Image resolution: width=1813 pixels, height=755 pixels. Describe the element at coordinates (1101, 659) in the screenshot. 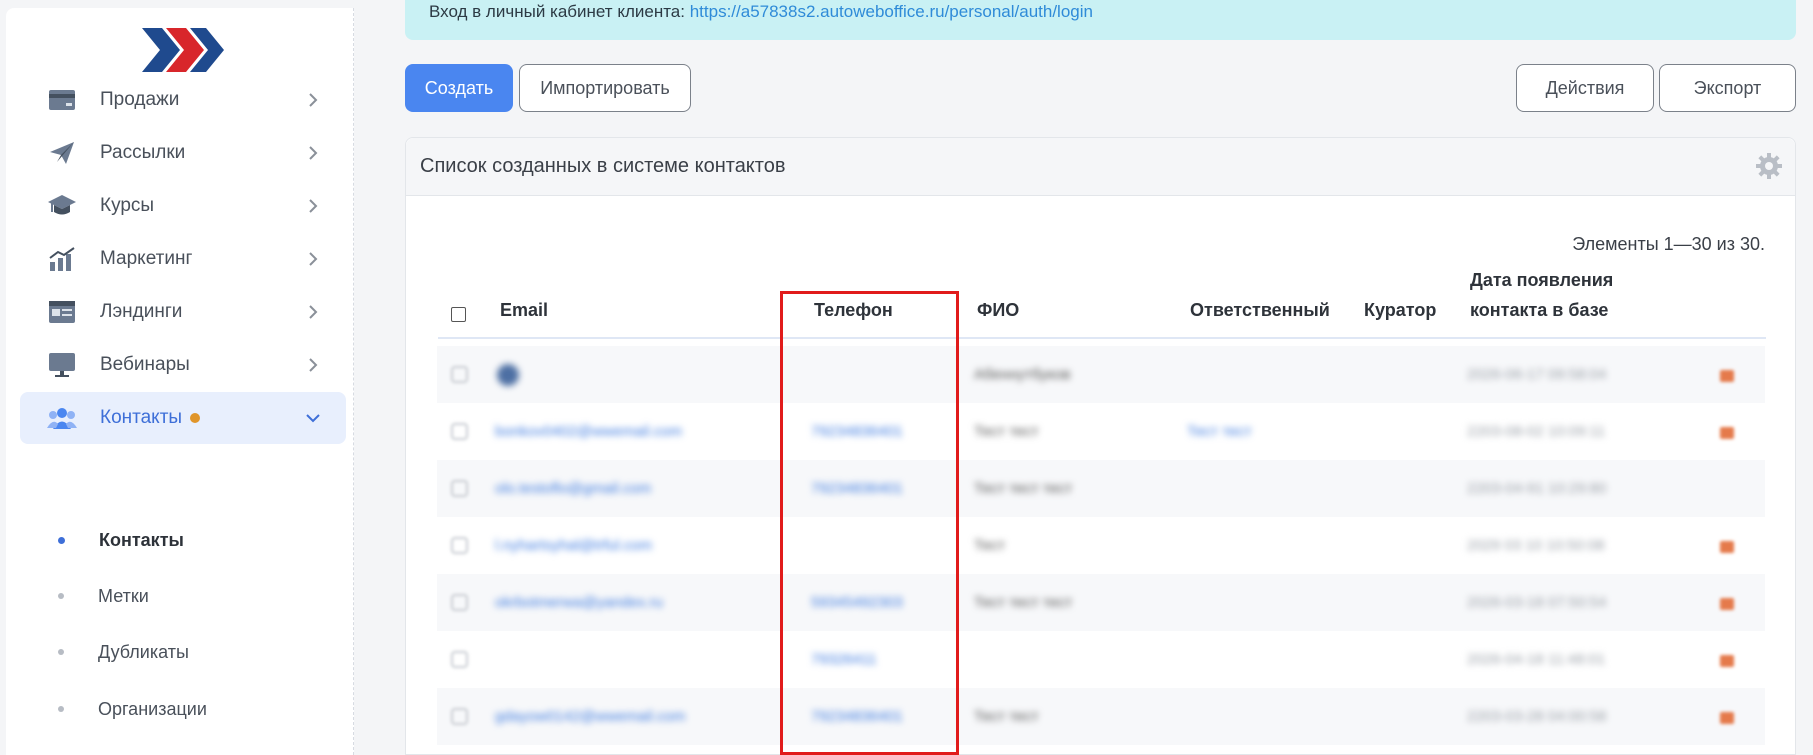

I see `table-row: 79326411 2026-04-18 11:48:01` at that location.